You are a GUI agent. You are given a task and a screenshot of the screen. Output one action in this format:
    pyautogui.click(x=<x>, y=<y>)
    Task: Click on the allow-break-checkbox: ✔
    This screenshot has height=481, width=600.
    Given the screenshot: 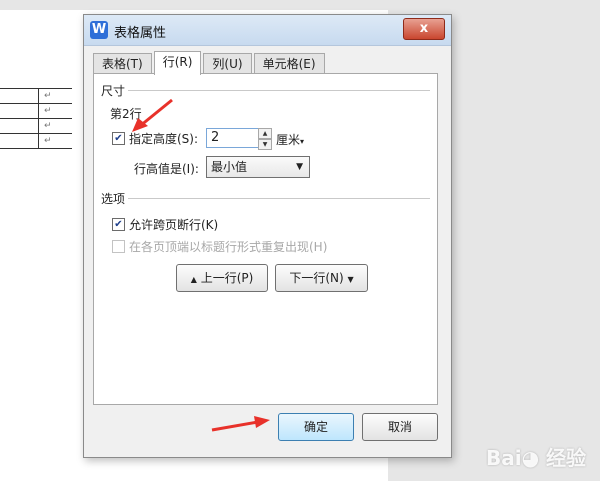 What is the action you would take?
    pyautogui.click(x=118, y=224)
    